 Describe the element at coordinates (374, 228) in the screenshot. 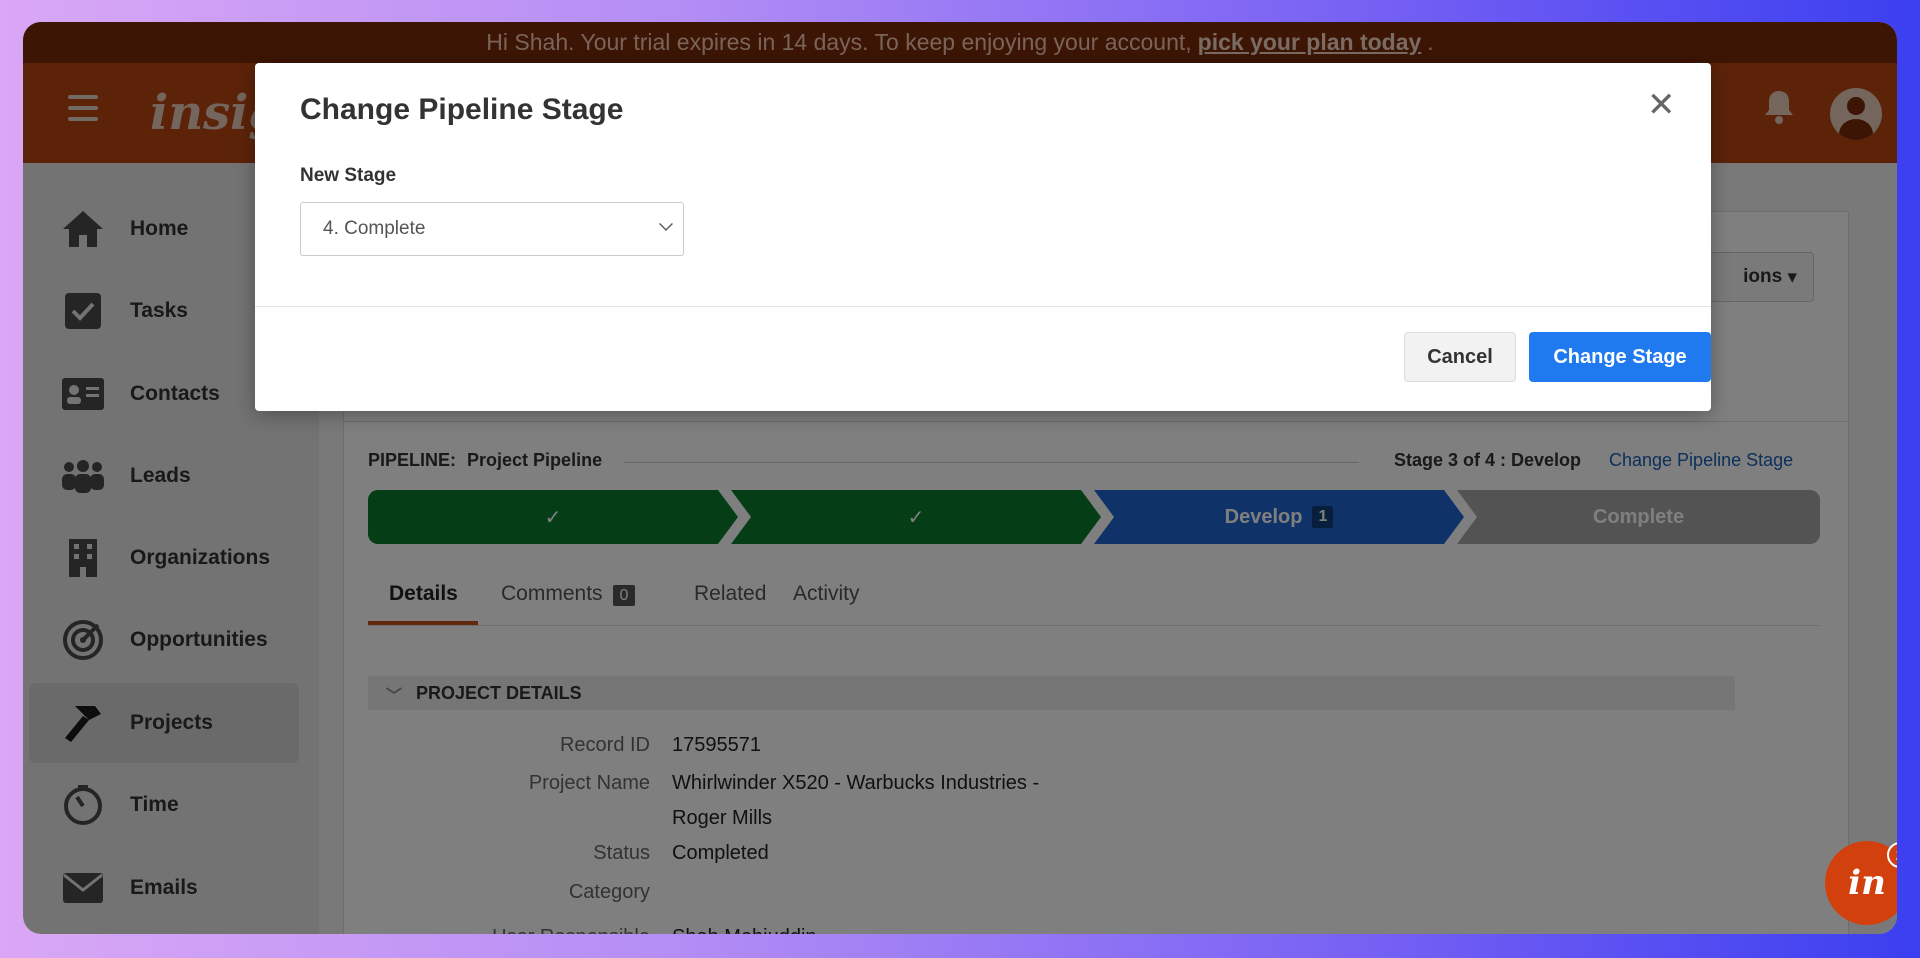

I see `selected-stage: 4. Complete` at that location.